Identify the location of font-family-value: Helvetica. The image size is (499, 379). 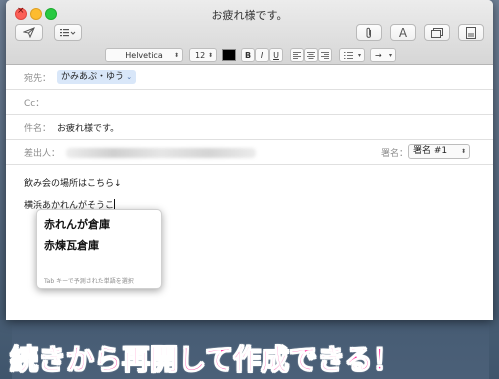
(144, 55).